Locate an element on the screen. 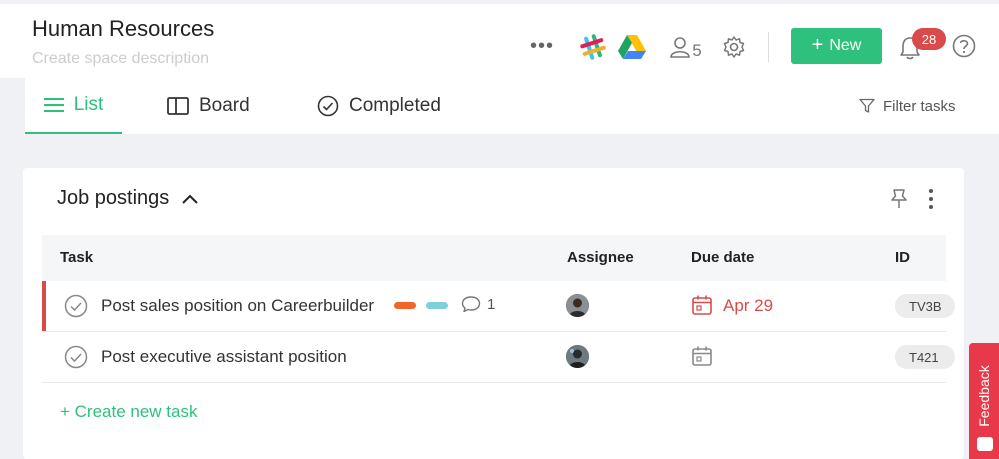  table-row: Post executive assistant position T421 is located at coordinates (498, 357).